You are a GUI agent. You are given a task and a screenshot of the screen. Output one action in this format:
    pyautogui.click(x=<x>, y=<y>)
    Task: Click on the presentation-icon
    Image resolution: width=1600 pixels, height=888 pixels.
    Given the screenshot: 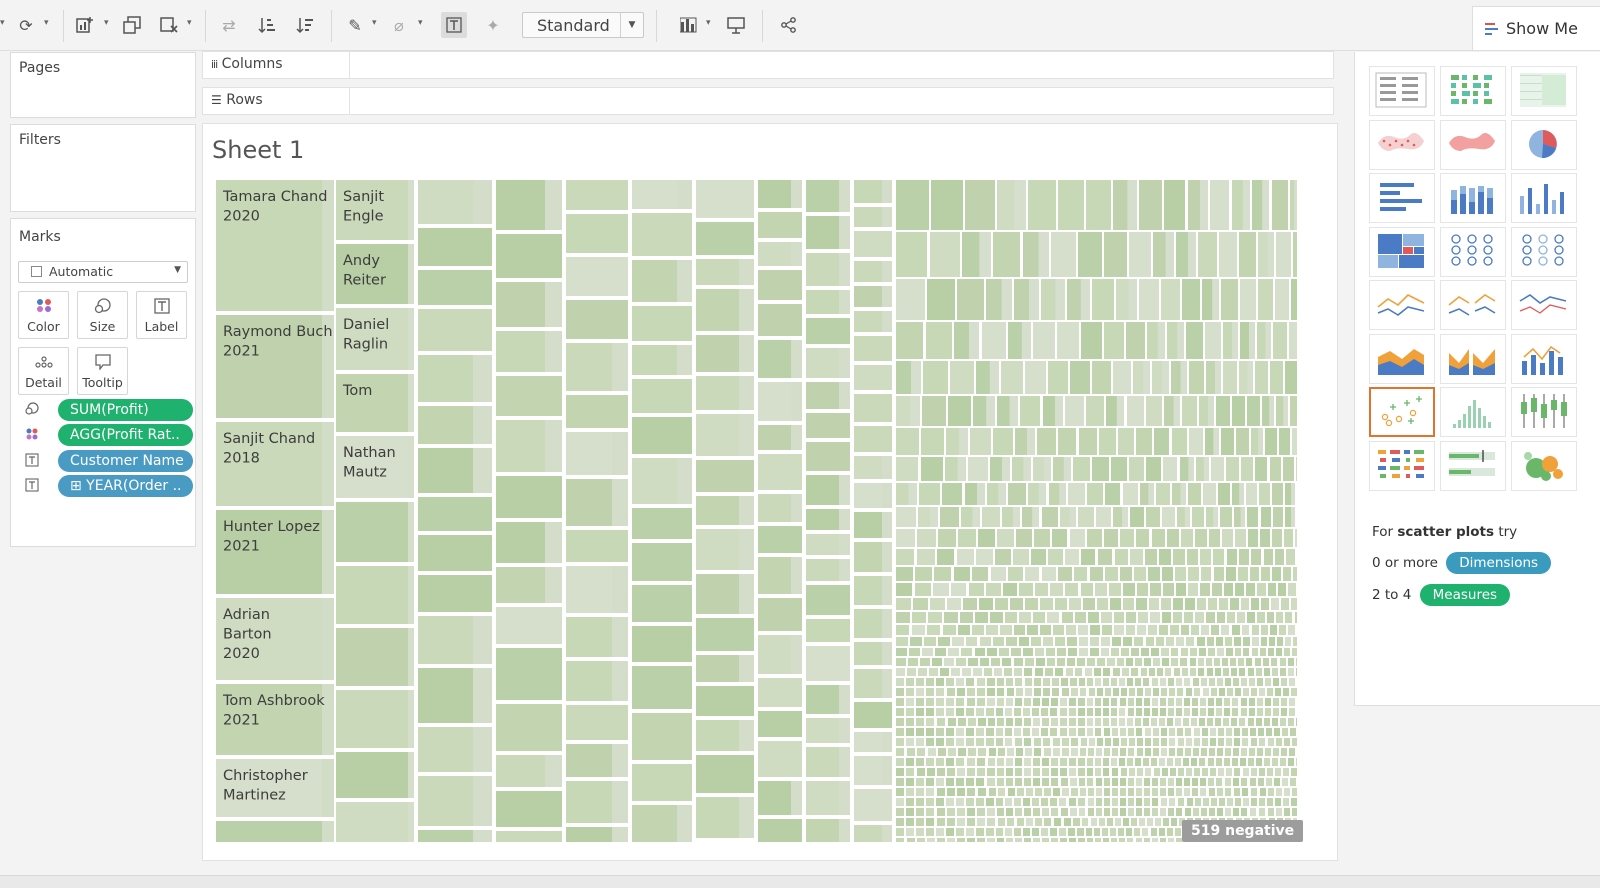 What is the action you would take?
    pyautogui.click(x=736, y=25)
    